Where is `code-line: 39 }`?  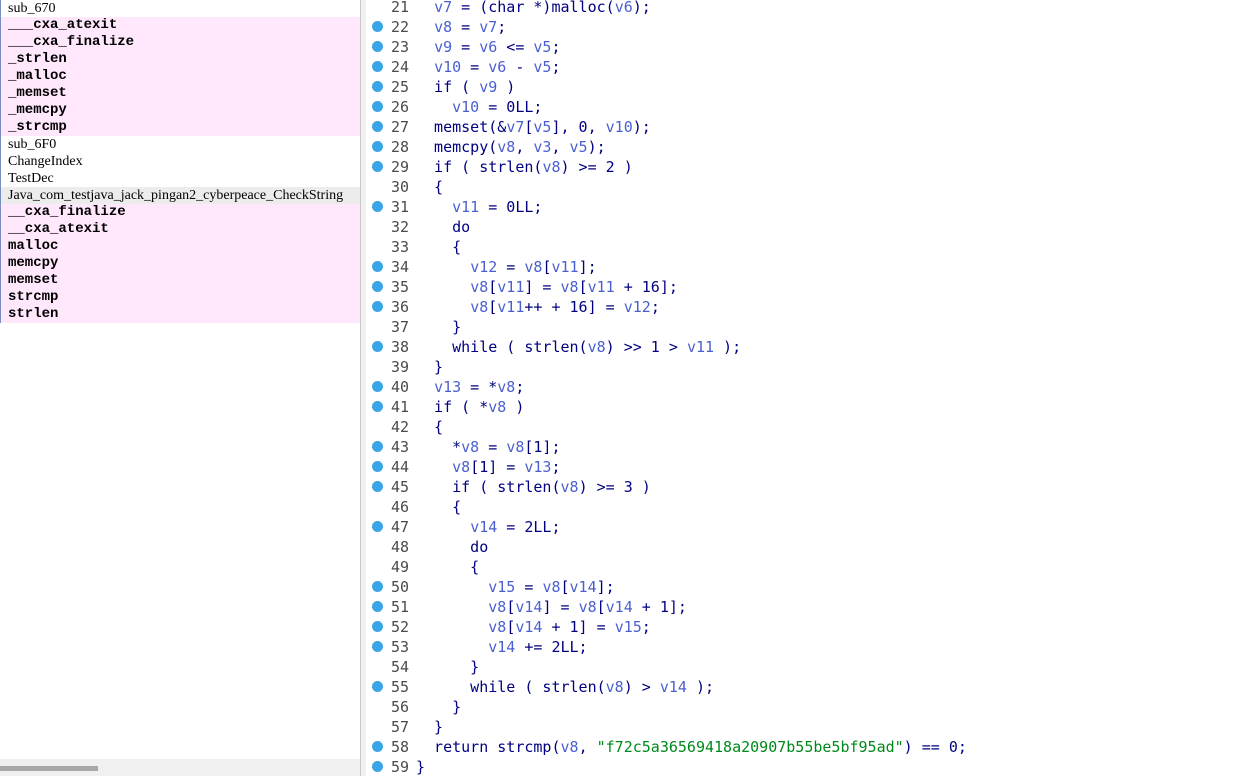
code-line: 39 } is located at coordinates (806, 367).